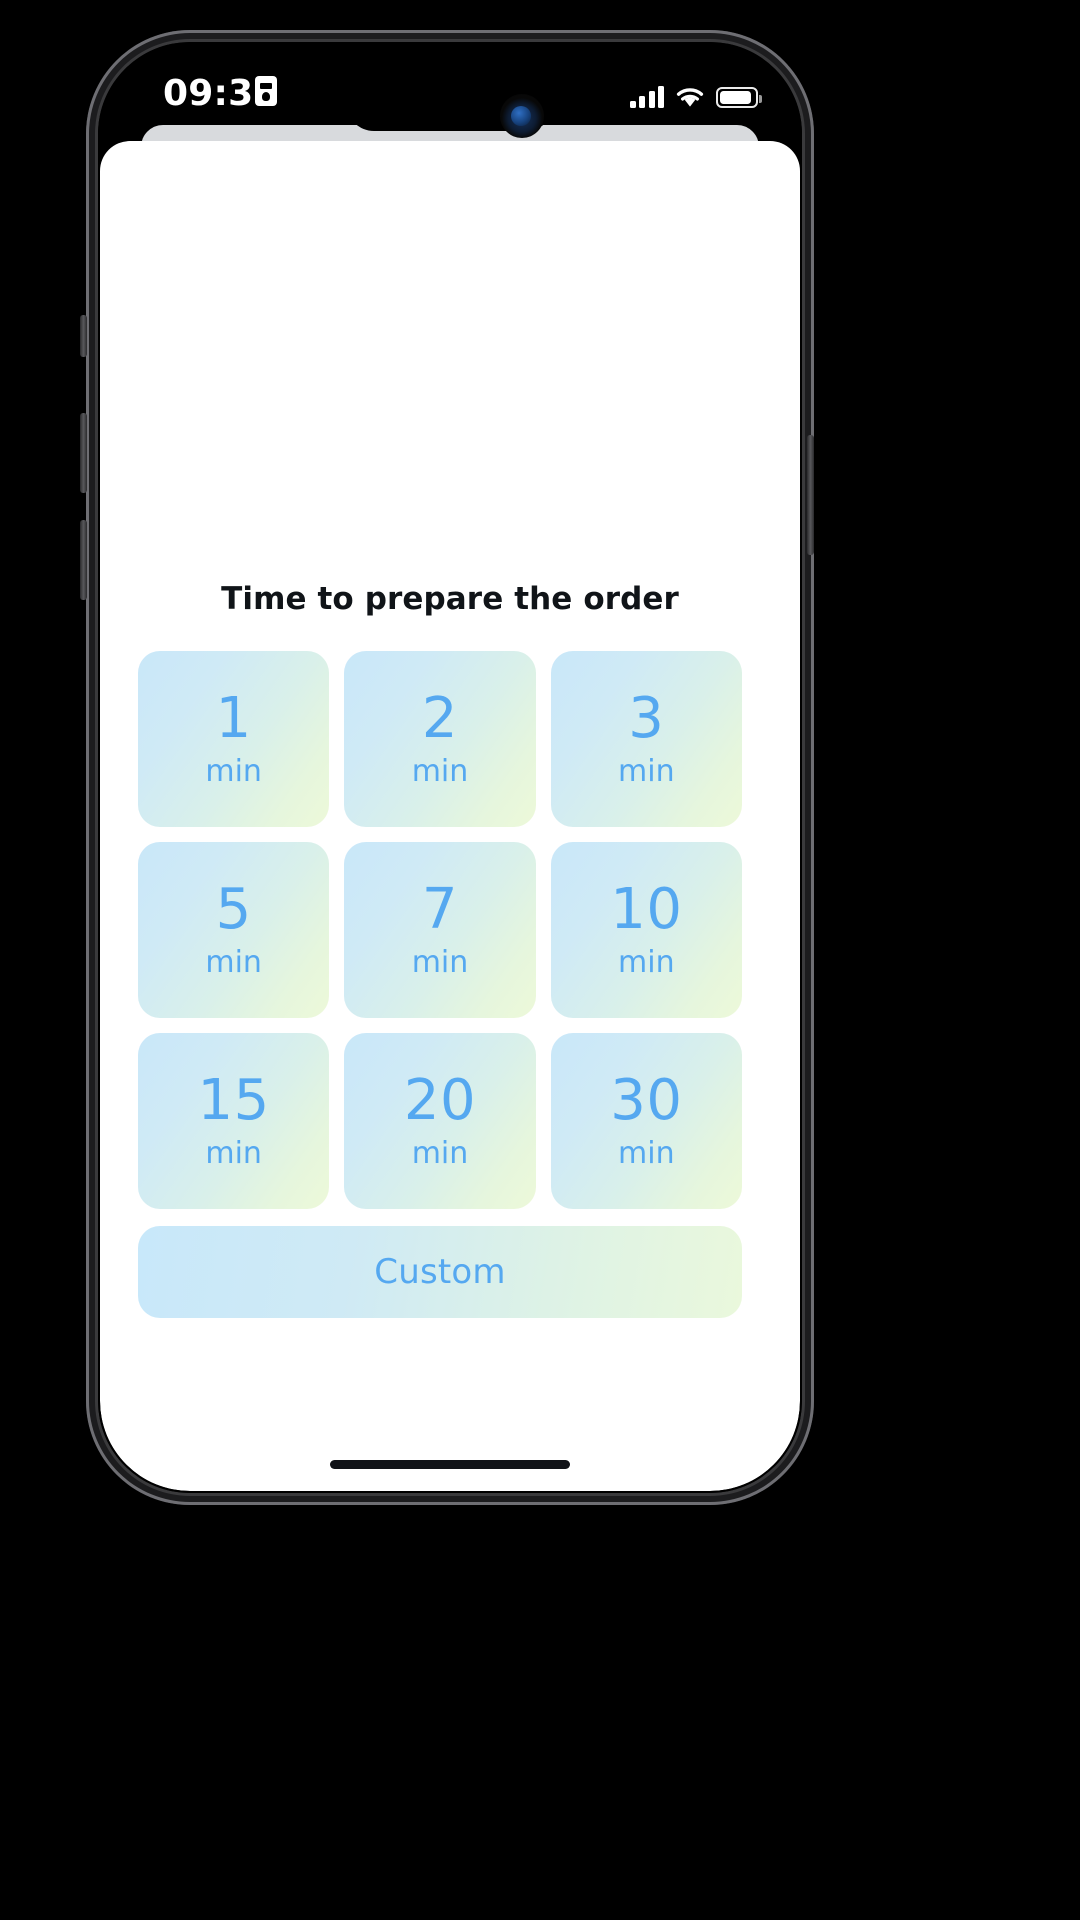  I want to click on wifi-icon, so click(690, 97).